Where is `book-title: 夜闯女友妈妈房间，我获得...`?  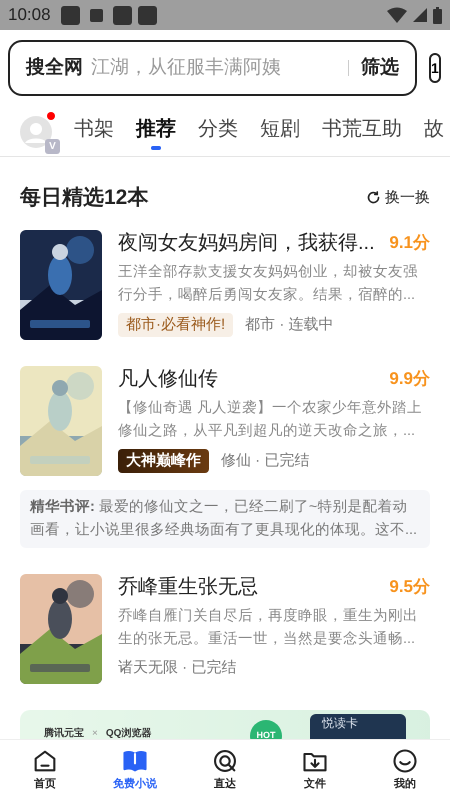 book-title: 夜闯女友妈妈房间，我获得... is located at coordinates (246, 243).